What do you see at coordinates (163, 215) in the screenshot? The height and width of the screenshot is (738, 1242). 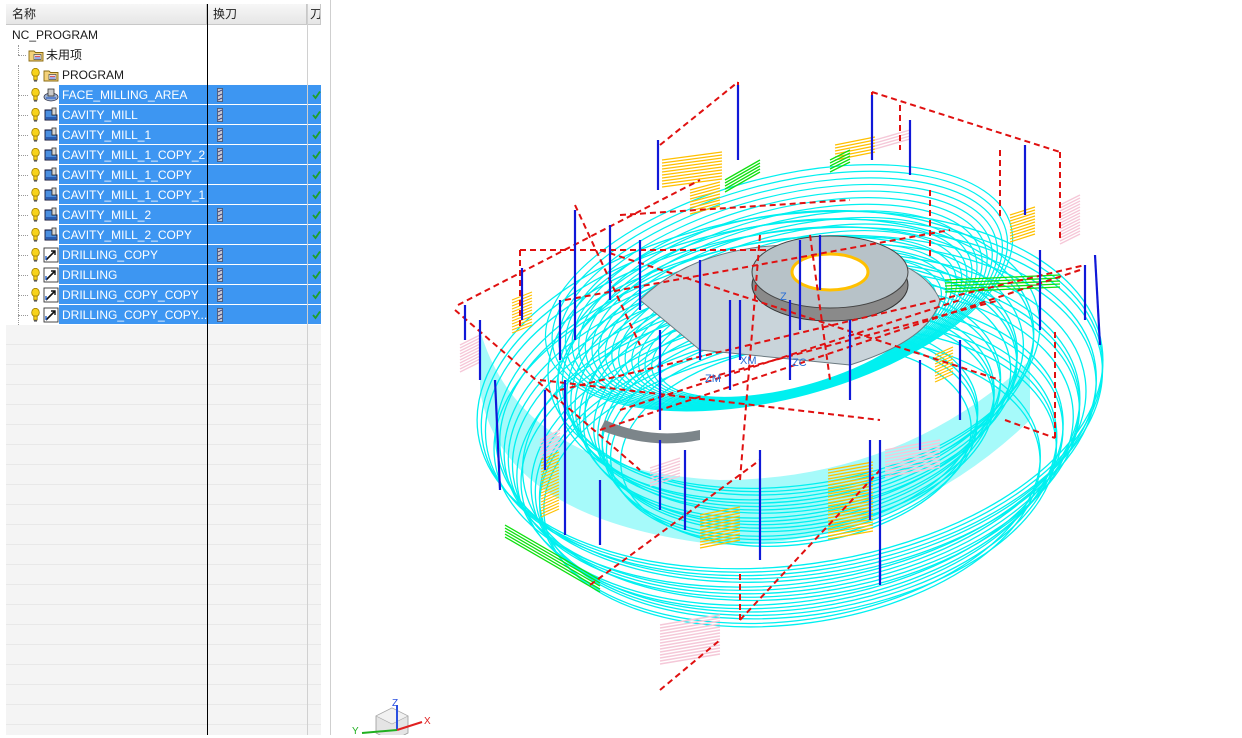 I see `operation-row: CAVITY_MILL_2` at bounding box center [163, 215].